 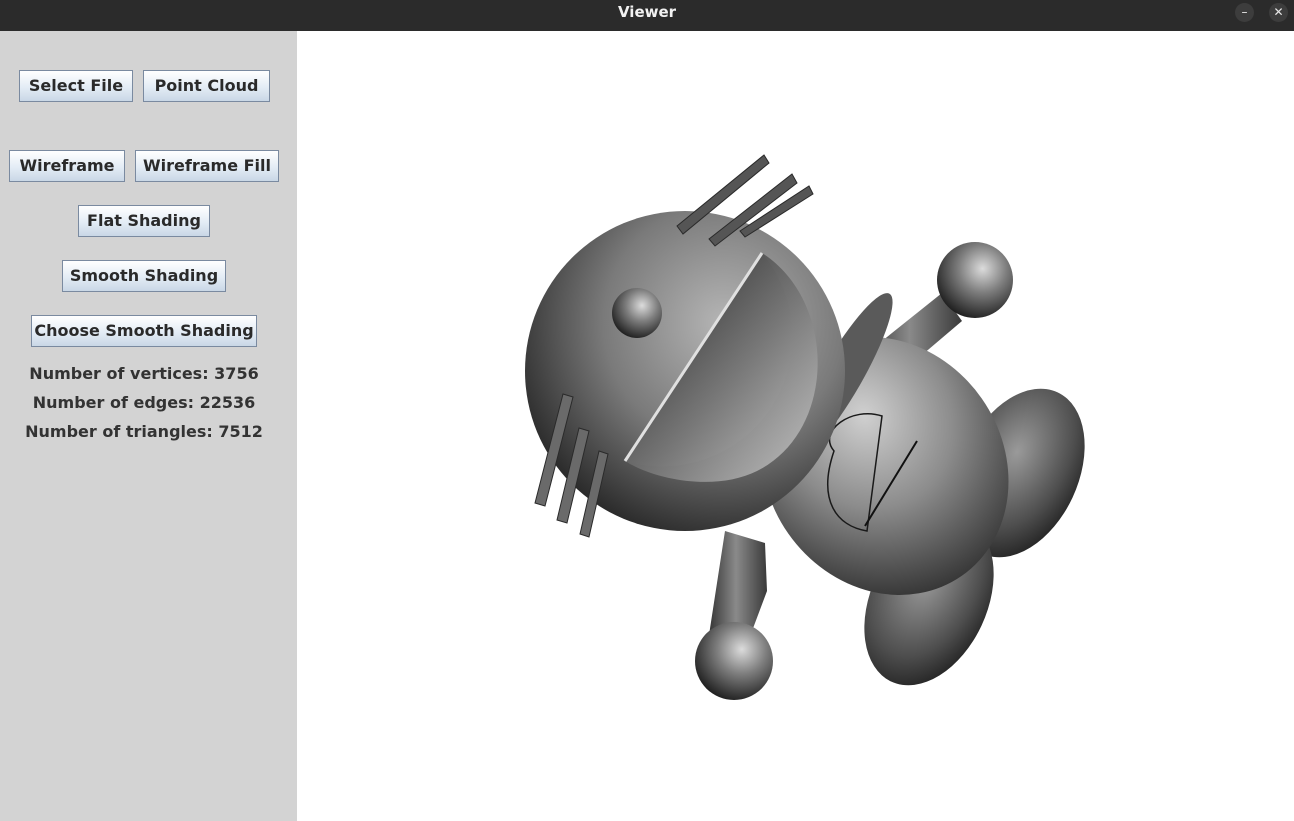 I want to click on close-button: ✕, so click(x=1278, y=12).